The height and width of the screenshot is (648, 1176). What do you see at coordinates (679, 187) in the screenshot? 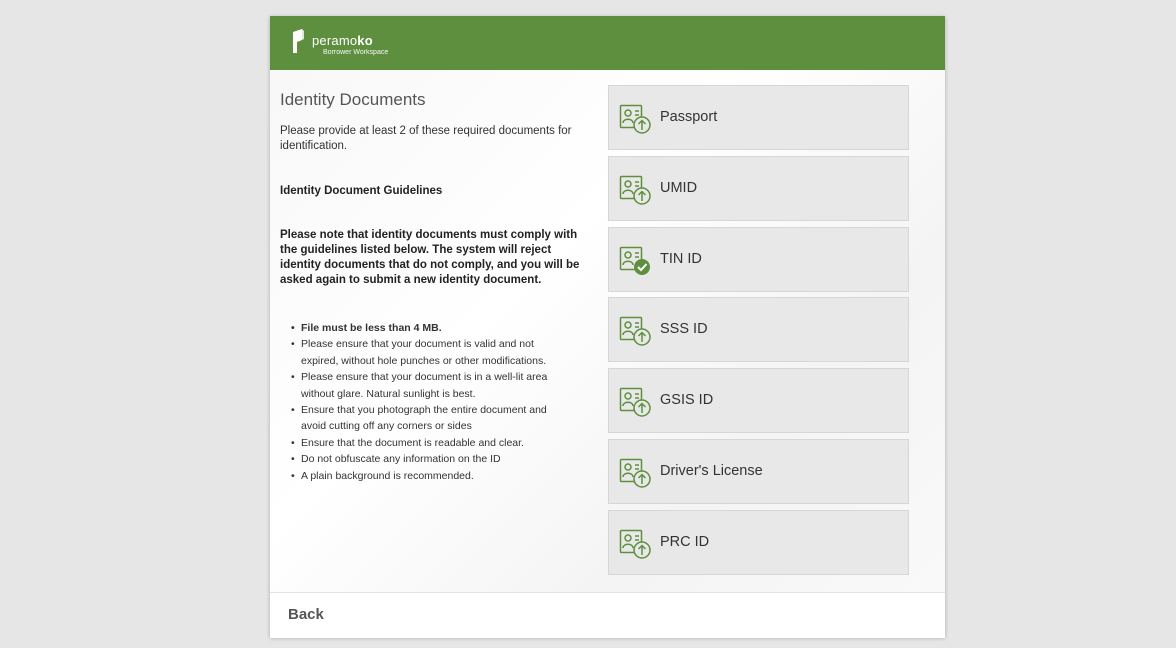
I see `document-label: UMID` at bounding box center [679, 187].